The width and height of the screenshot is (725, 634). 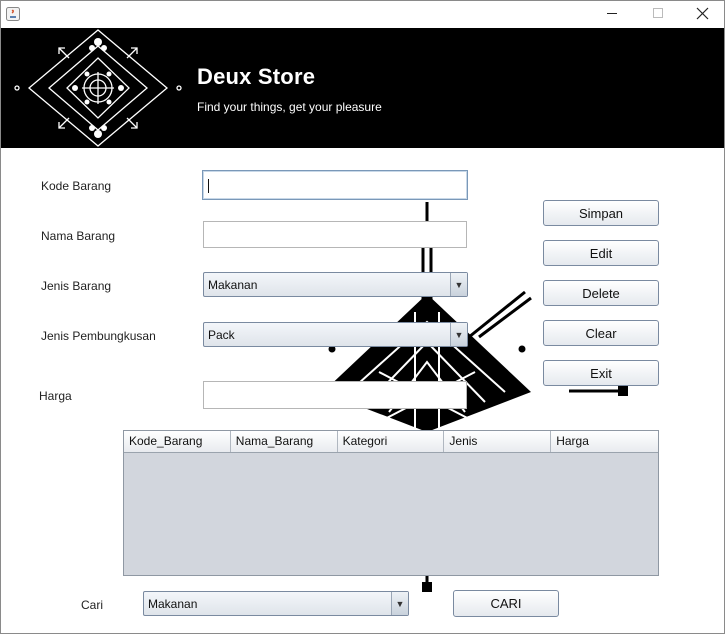 I want to click on simpan-button: Simpan, so click(x=601, y=213).